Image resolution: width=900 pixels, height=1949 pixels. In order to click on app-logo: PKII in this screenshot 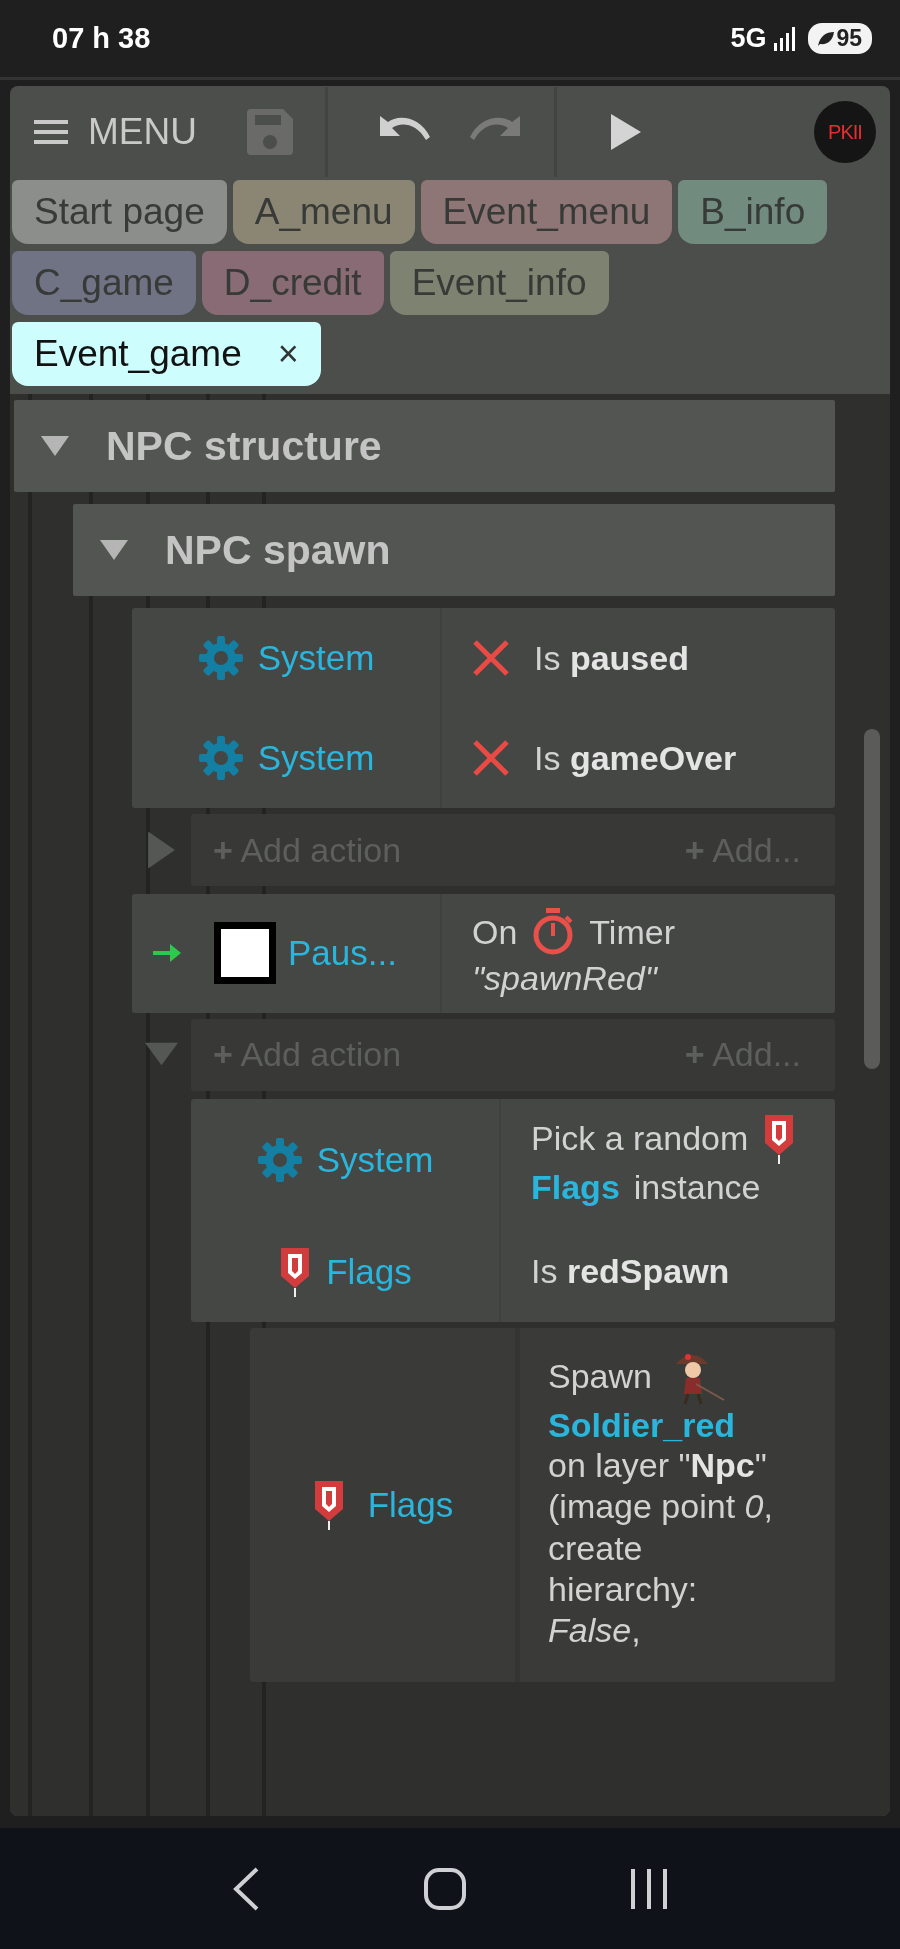, I will do `click(845, 132)`.